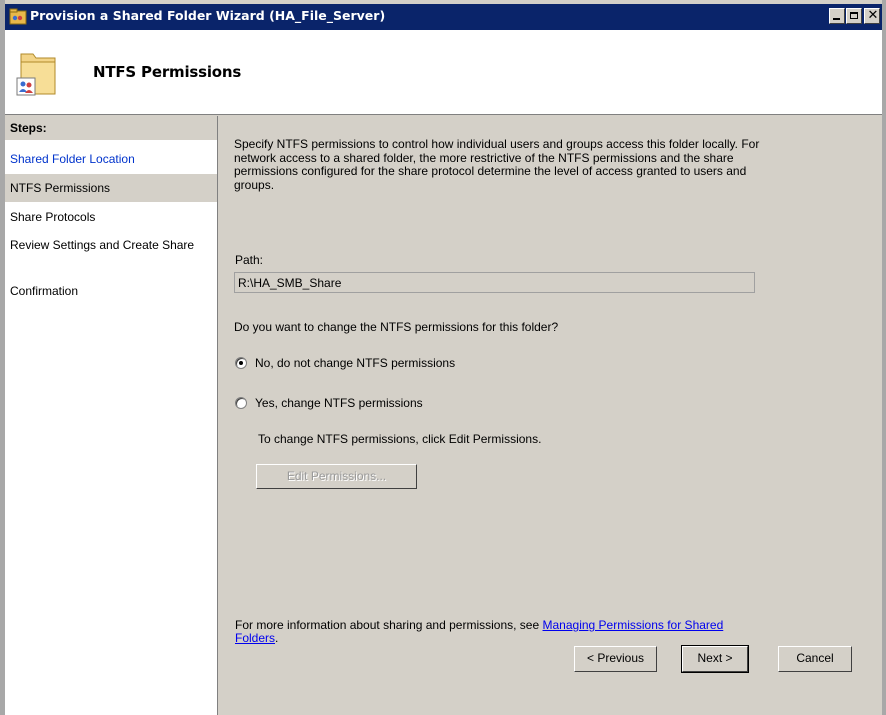 This screenshot has width=886, height=715. Describe the element at coordinates (102, 245) in the screenshot. I see `step-review-settings: Review Settings and Create Share` at that location.